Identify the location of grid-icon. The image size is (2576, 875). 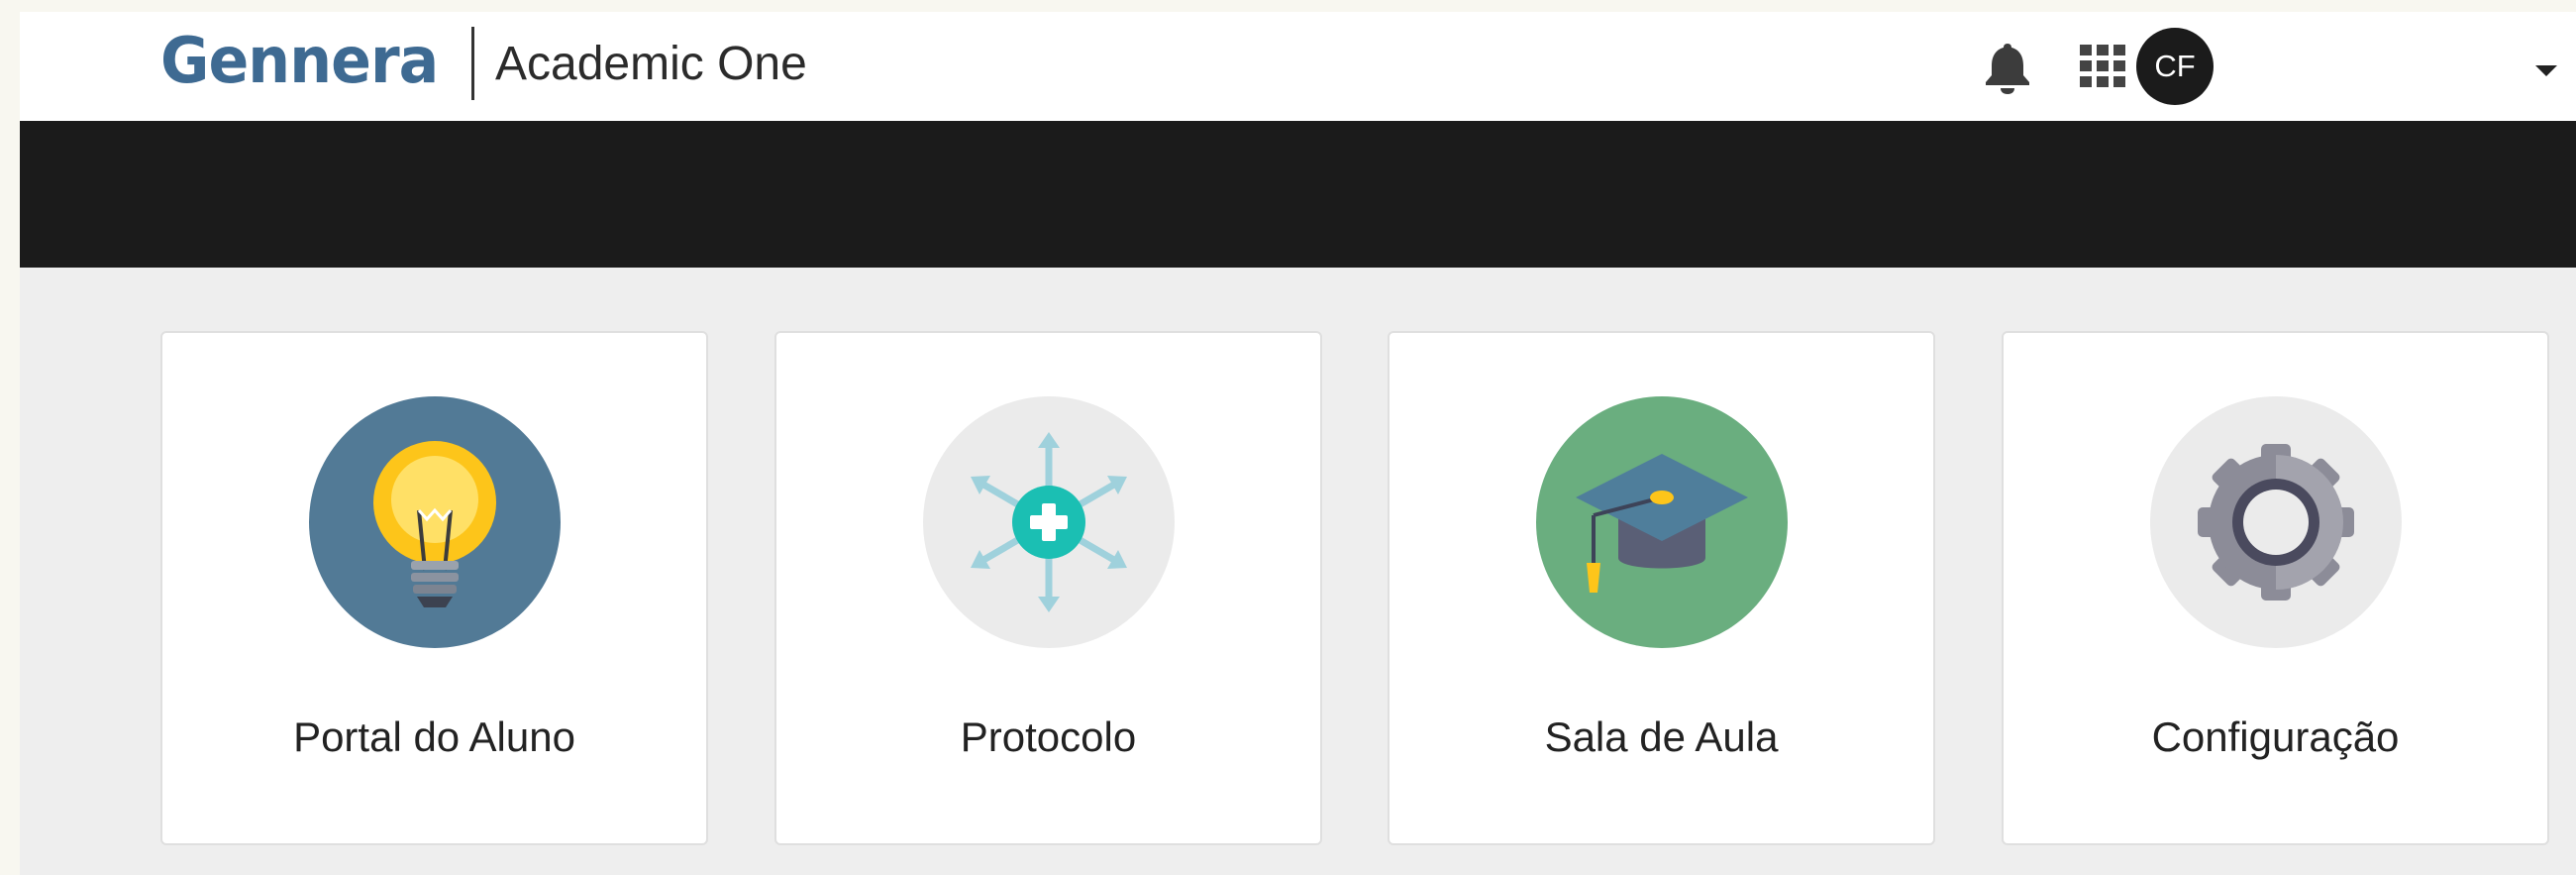
(2102, 66).